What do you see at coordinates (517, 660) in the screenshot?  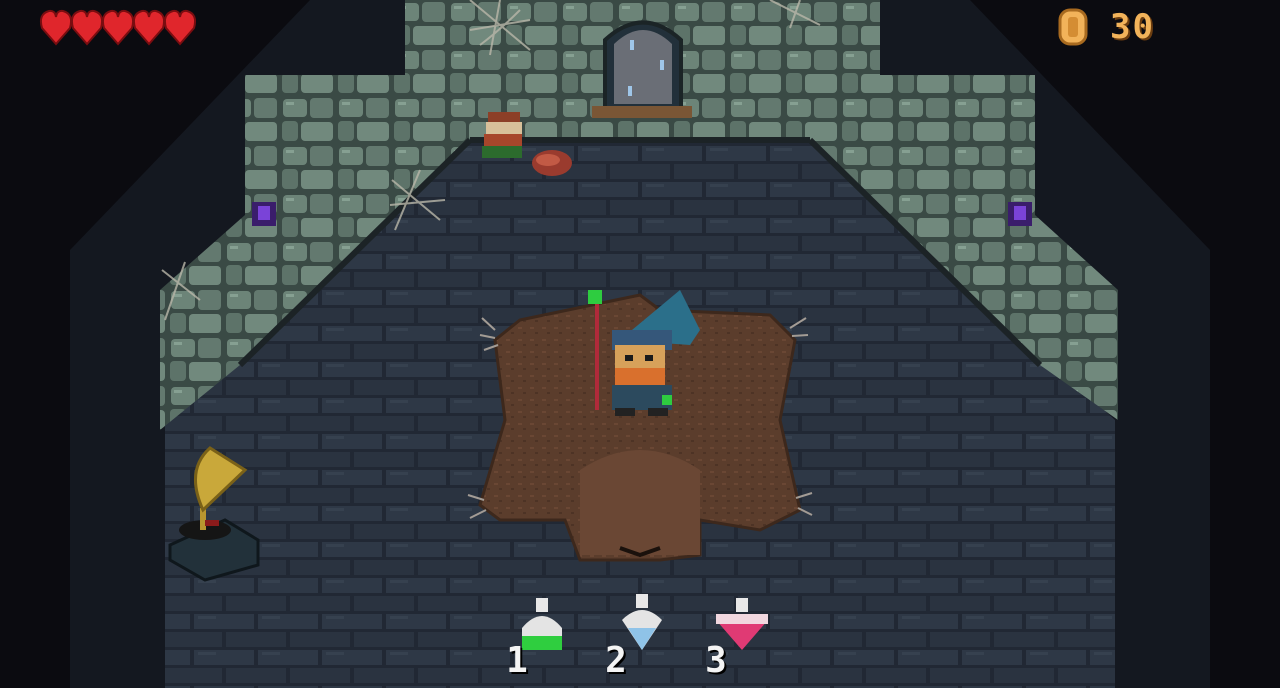 I see `slot-1-key: 1` at bounding box center [517, 660].